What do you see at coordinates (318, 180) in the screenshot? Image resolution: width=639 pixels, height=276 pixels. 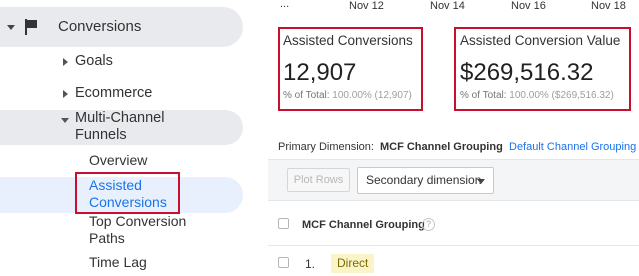 I see `plot-rows-button: Plot Rows` at bounding box center [318, 180].